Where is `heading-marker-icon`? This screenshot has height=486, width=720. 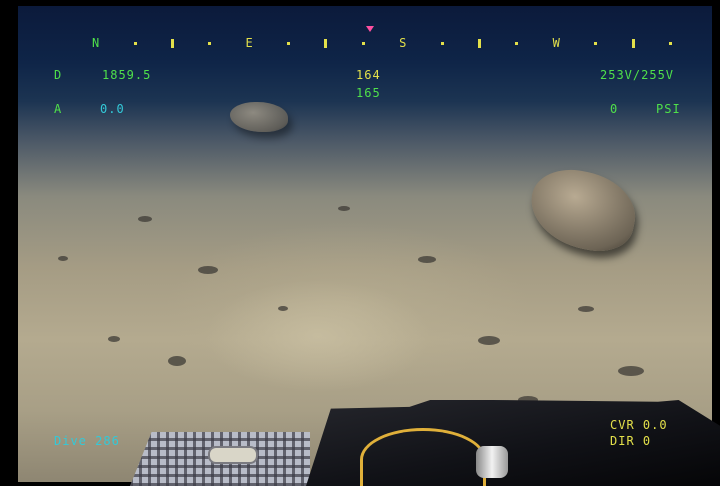 heading-marker-icon is located at coordinates (370, 29).